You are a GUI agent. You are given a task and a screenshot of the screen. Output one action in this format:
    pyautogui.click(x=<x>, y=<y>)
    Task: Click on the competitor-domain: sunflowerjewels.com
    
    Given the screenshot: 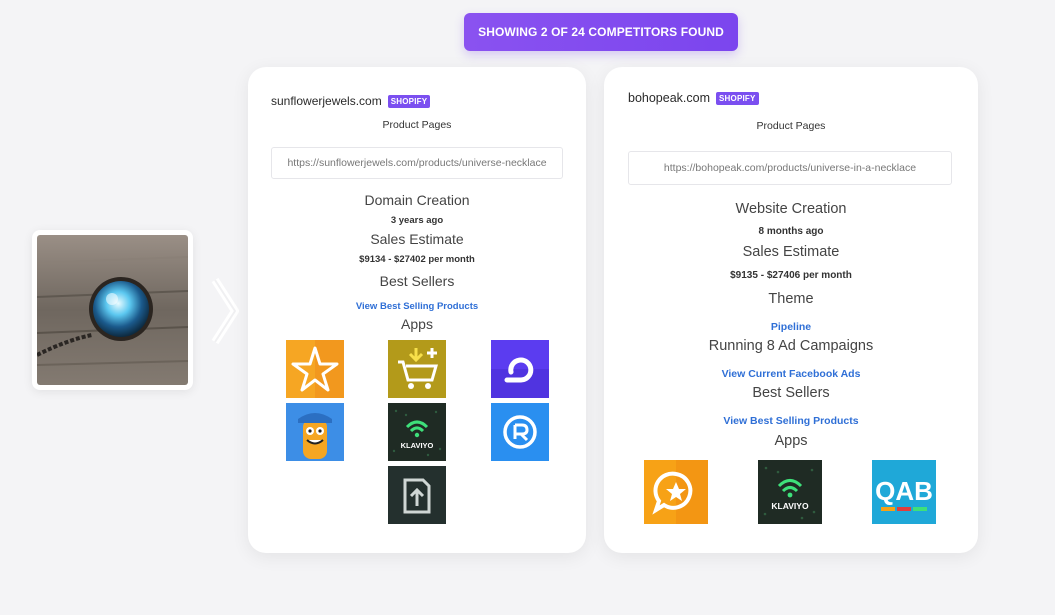 What is the action you would take?
    pyautogui.click(x=326, y=101)
    